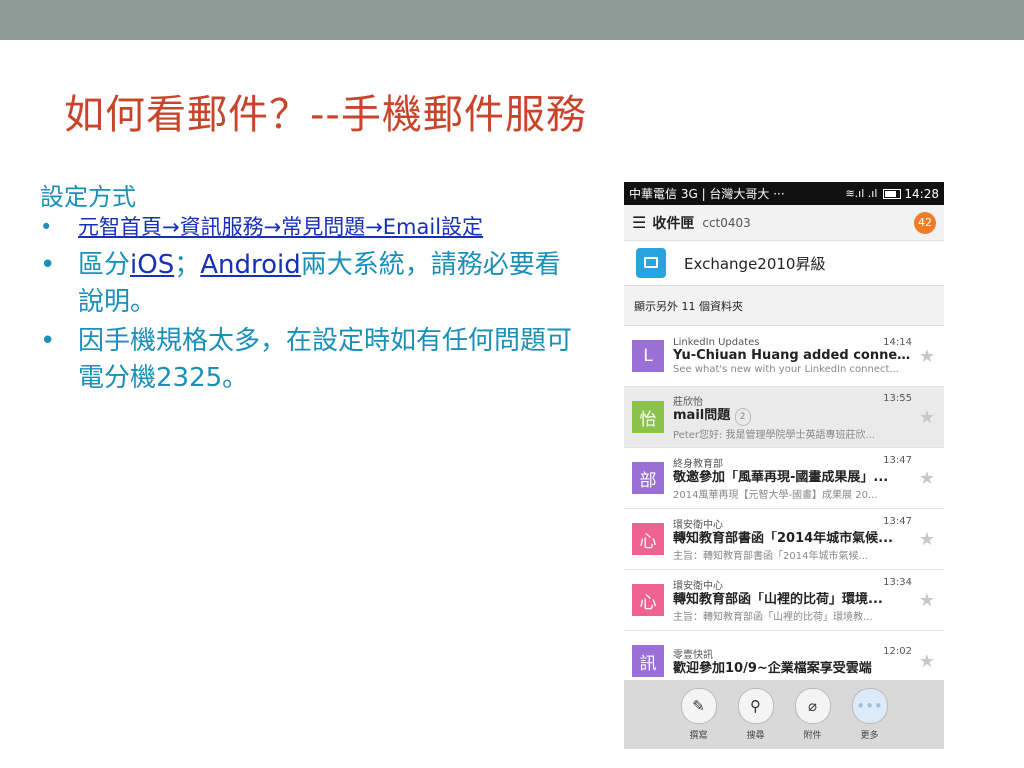  What do you see at coordinates (693, 655) in the screenshot?
I see `mail-sender: 零壹快訊` at bounding box center [693, 655].